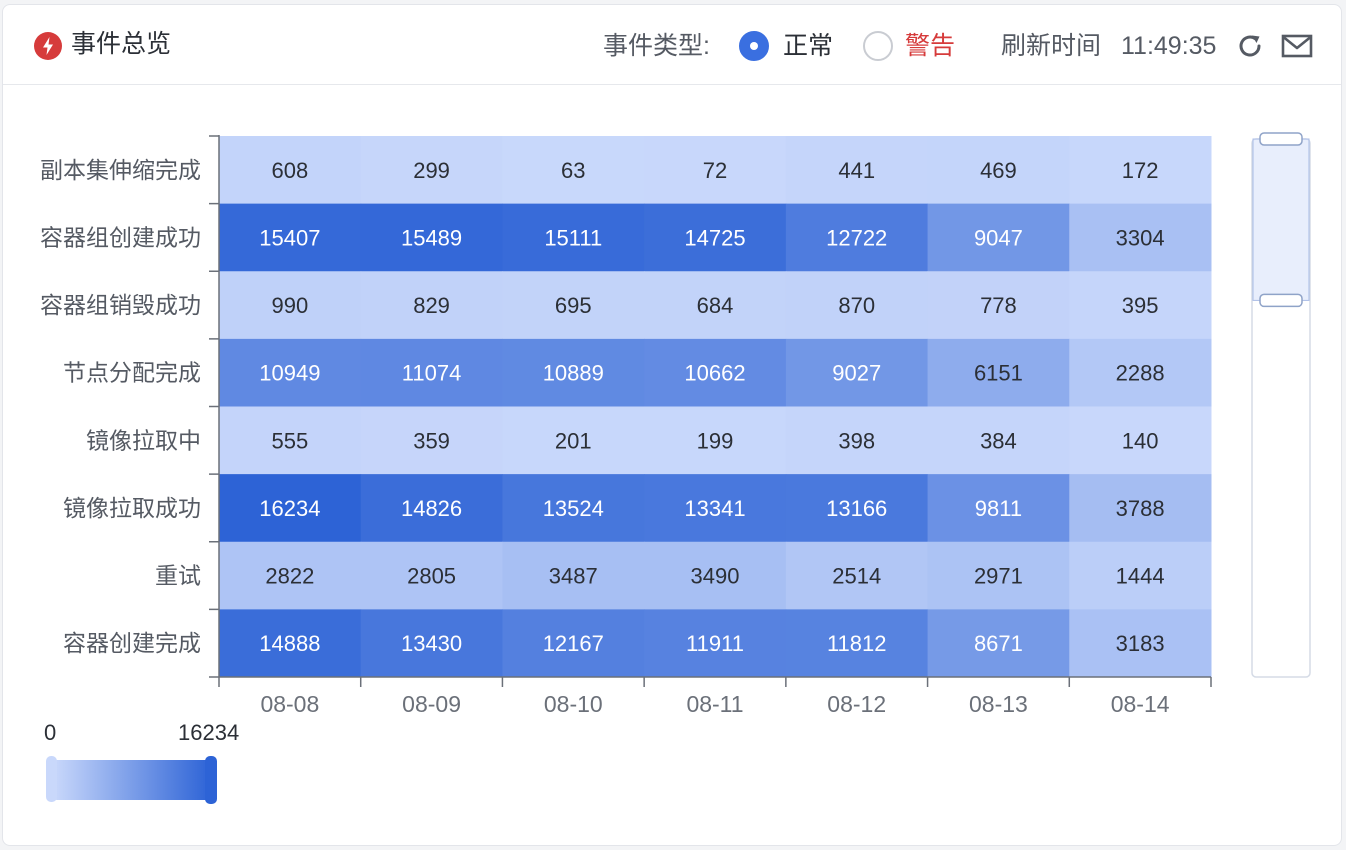 The width and height of the screenshot is (1346, 850). What do you see at coordinates (998, 170) in the screenshot?
I see `heatmap-cell-value: 469` at bounding box center [998, 170].